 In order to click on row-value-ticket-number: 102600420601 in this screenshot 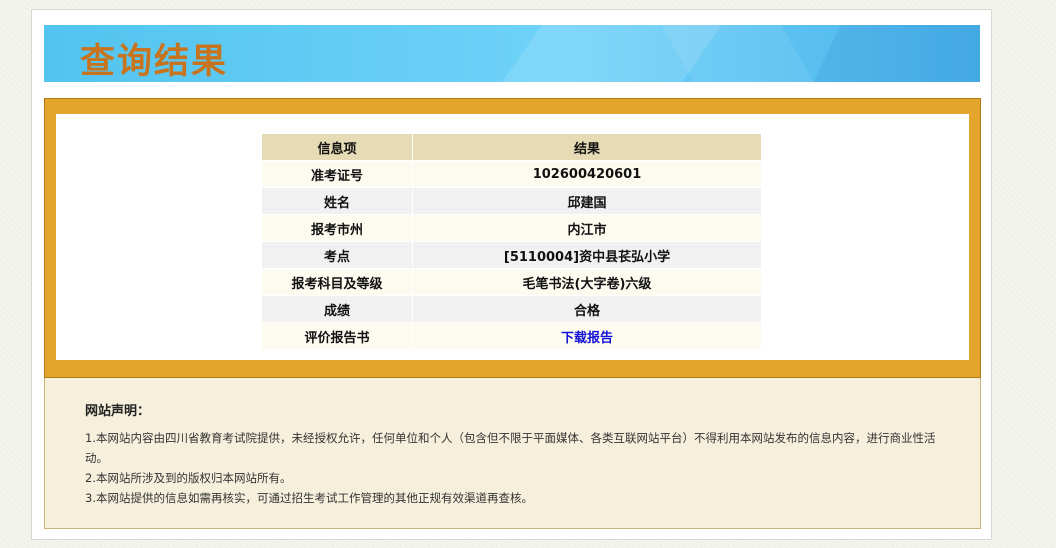, I will do `click(587, 174)`.